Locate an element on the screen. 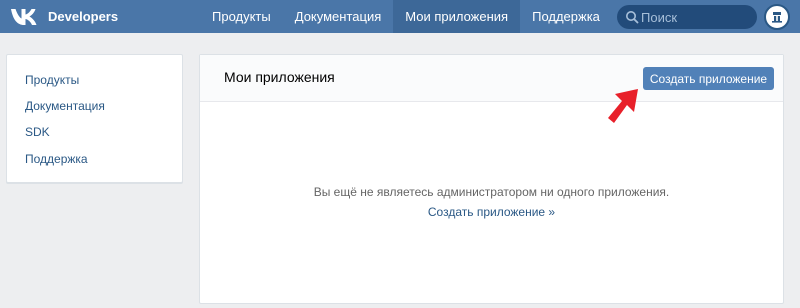 The image size is (800, 308). sidebar-item-support: Поддержка is located at coordinates (56, 159).